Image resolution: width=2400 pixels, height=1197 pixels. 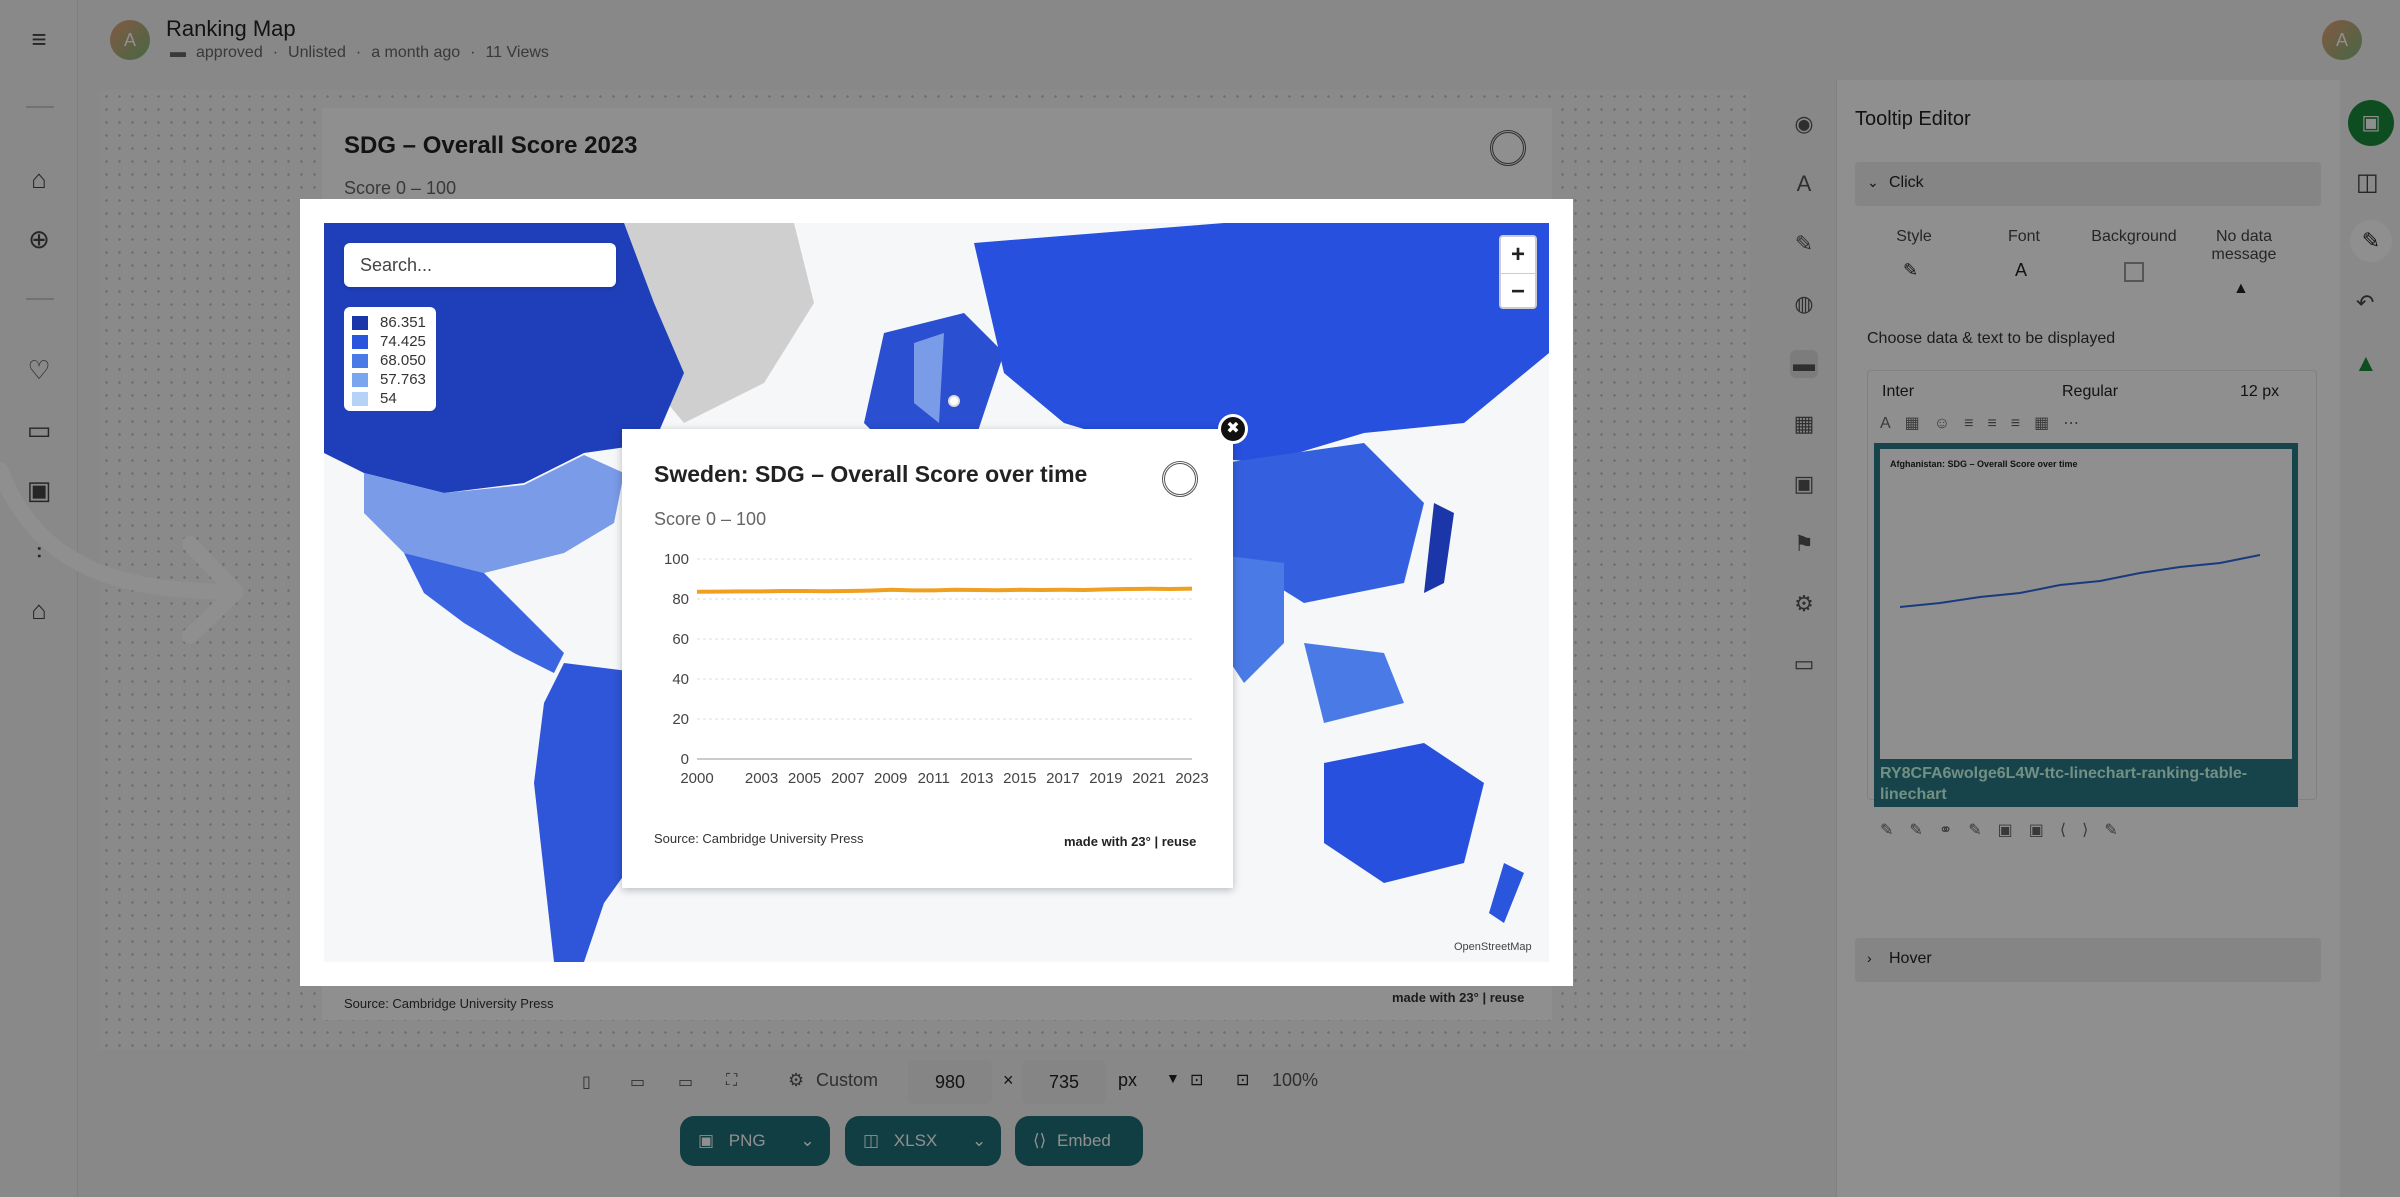 What do you see at coordinates (1019, 778) in the screenshot?
I see `x-tick-label: 2015` at bounding box center [1019, 778].